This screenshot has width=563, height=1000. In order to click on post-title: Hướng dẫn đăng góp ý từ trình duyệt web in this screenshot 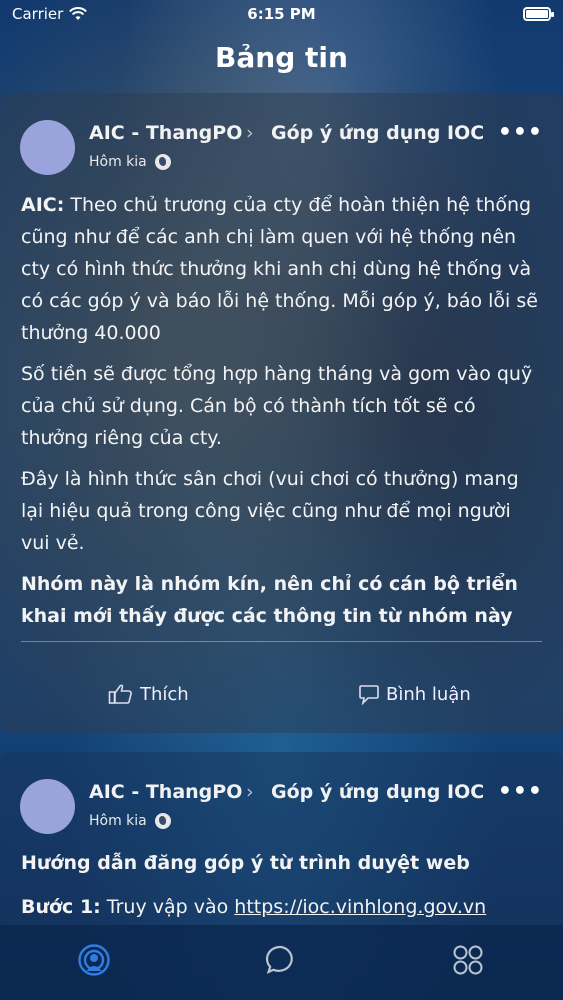, I will do `click(245, 863)`.